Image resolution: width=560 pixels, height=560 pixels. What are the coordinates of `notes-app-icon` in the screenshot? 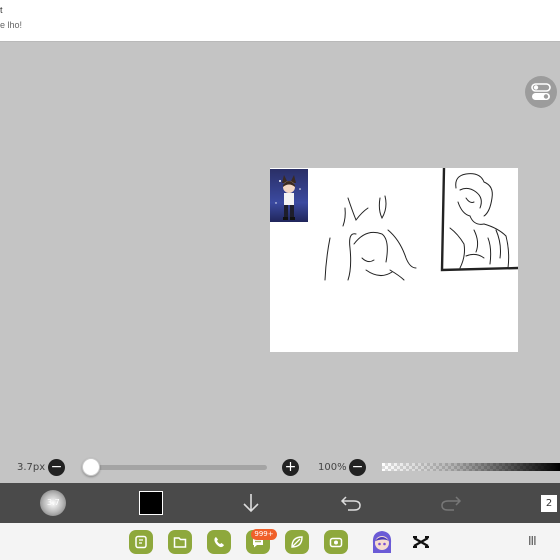 It's located at (141, 542).